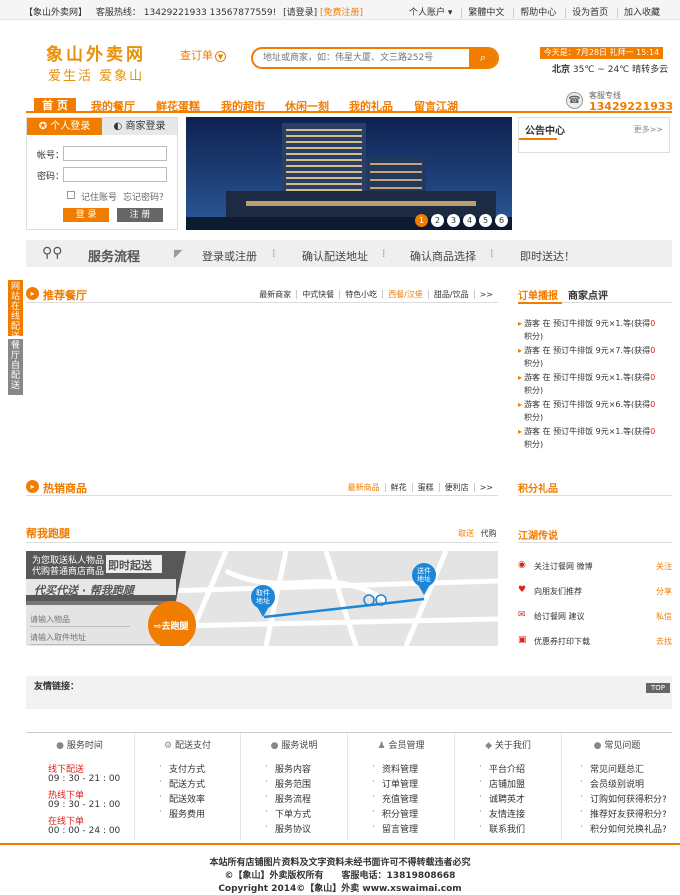 This screenshot has height=895, width=680. What do you see at coordinates (425, 487) in the screenshot?
I see `tab-cakes: 蛋糕` at bounding box center [425, 487].